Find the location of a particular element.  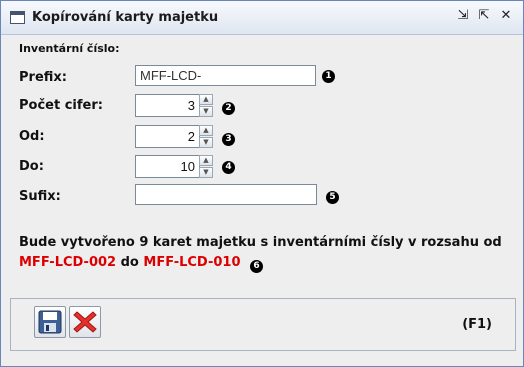

suffix-input is located at coordinates (226, 194).